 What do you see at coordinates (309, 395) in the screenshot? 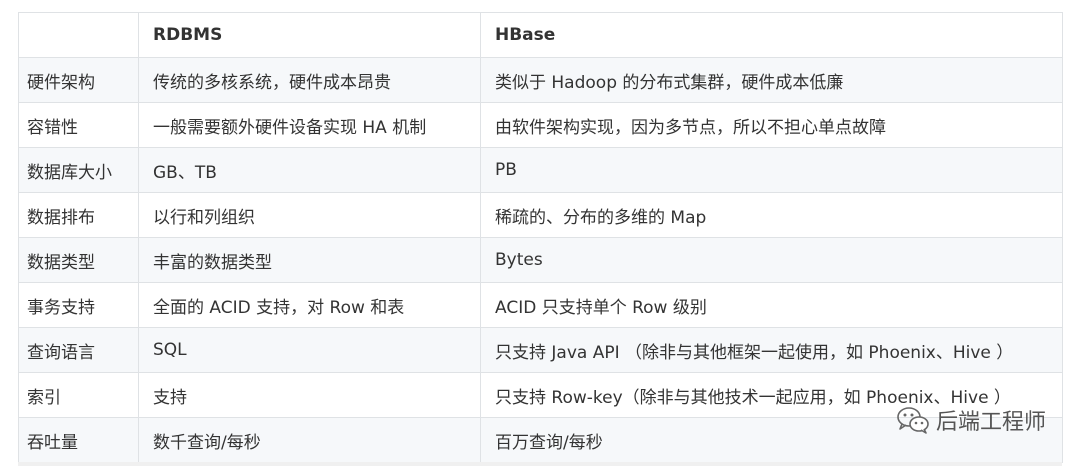
I see `rdbms-cell: 支持` at bounding box center [309, 395].